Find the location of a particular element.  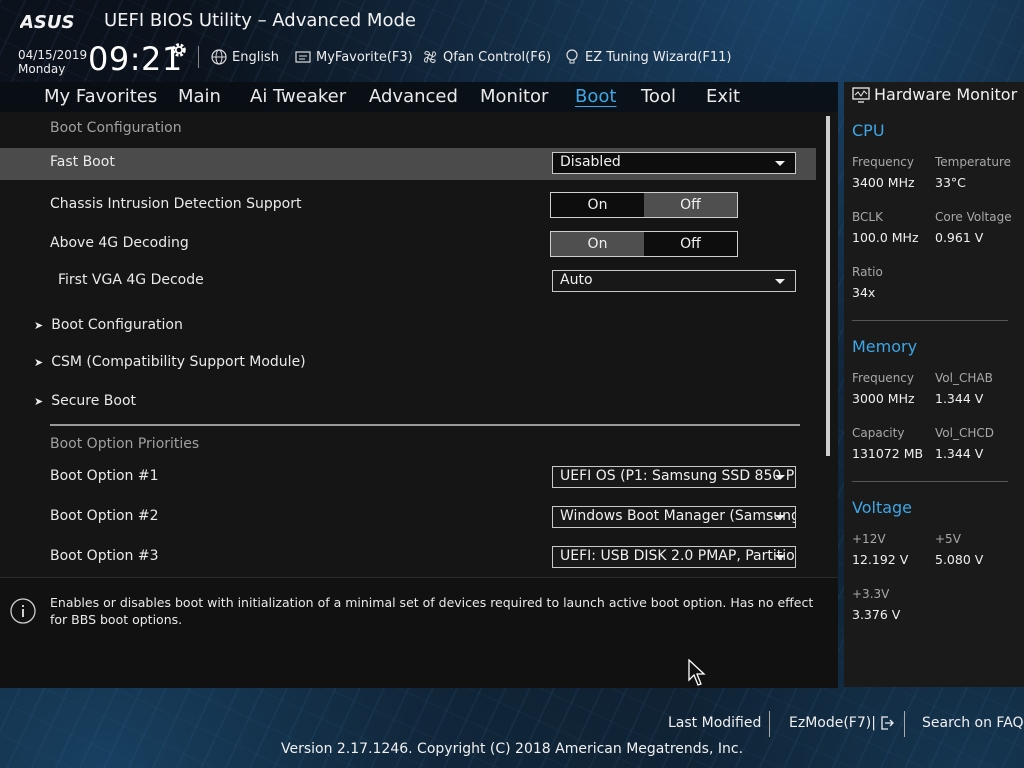

bulb-icon is located at coordinates (572, 56).